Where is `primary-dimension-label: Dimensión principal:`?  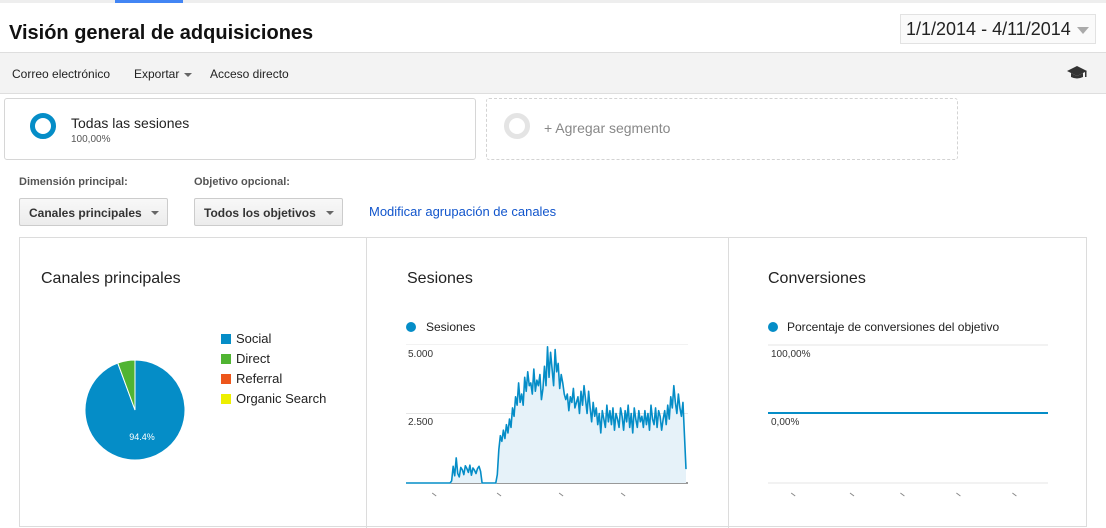 primary-dimension-label: Dimensión principal: is located at coordinates (73, 182).